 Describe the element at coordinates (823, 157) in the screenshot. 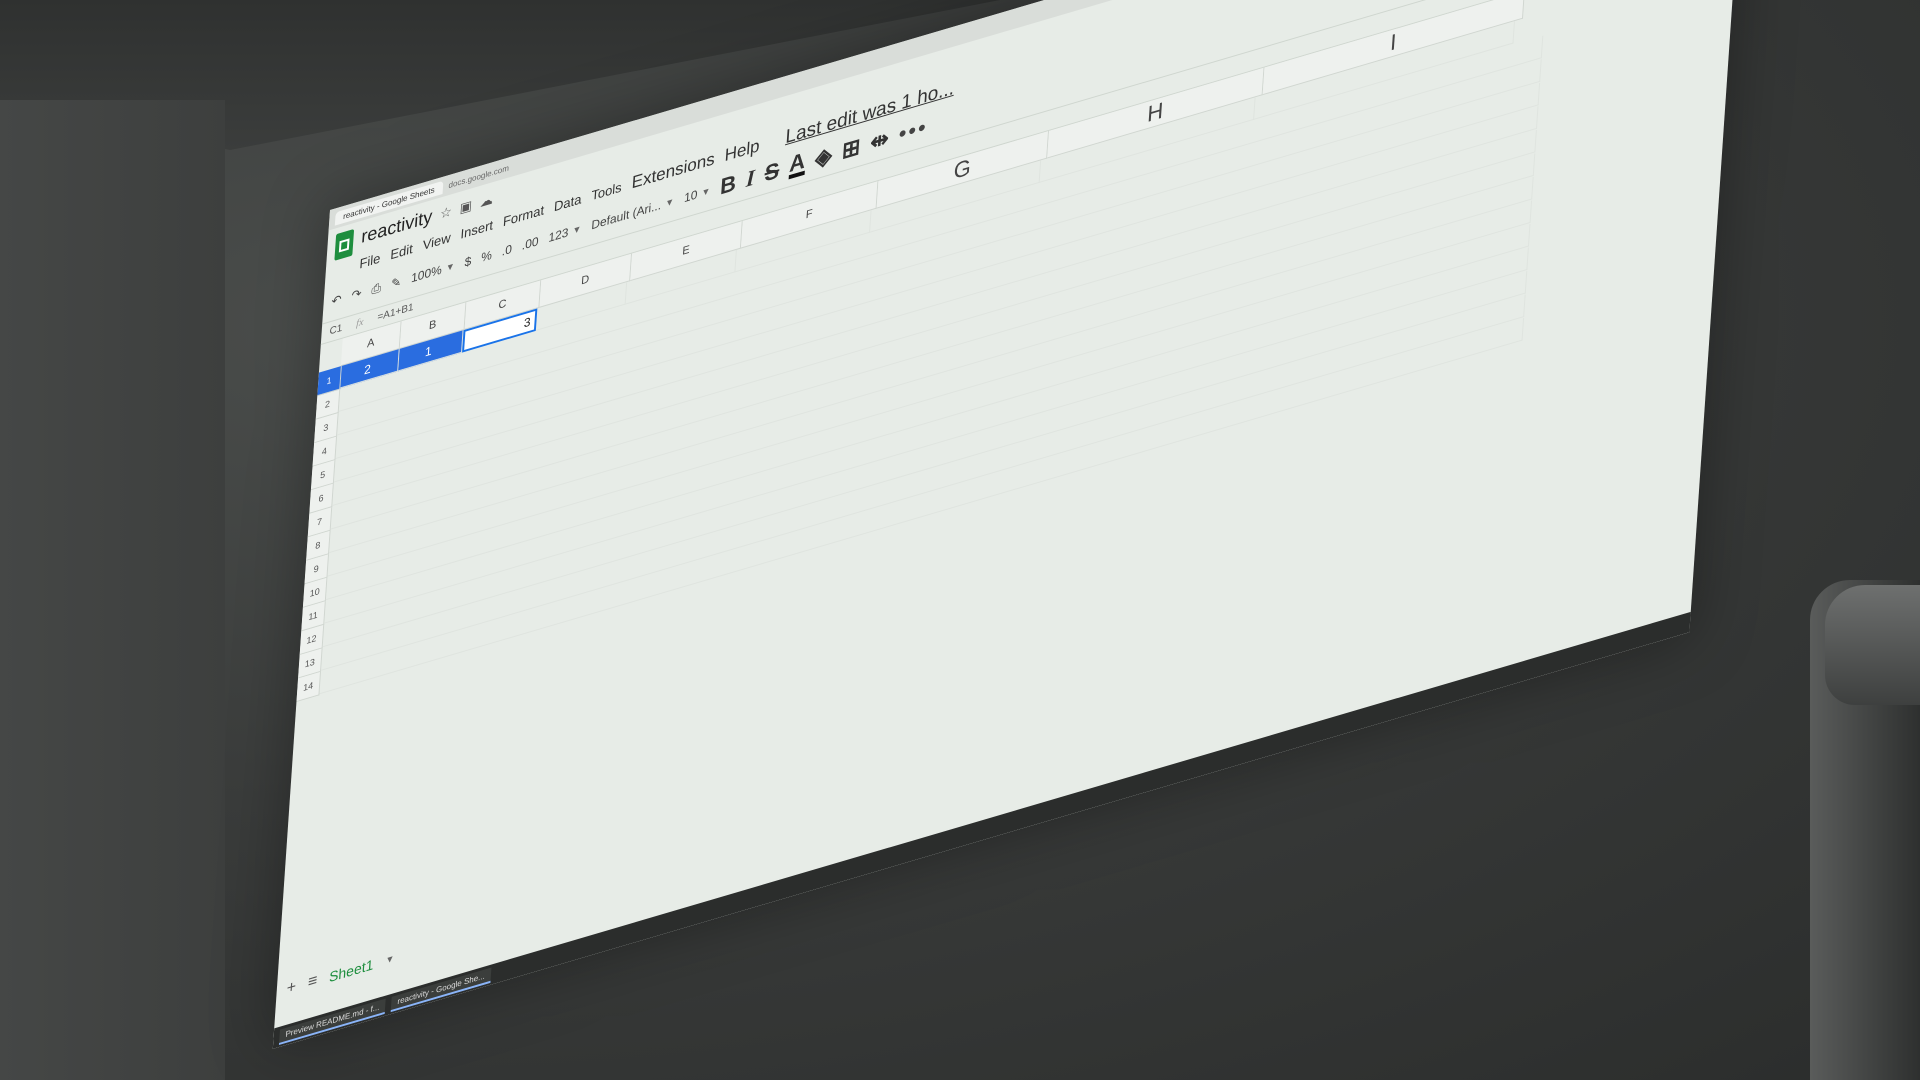

I see `fill-color-icon: ◈` at that location.